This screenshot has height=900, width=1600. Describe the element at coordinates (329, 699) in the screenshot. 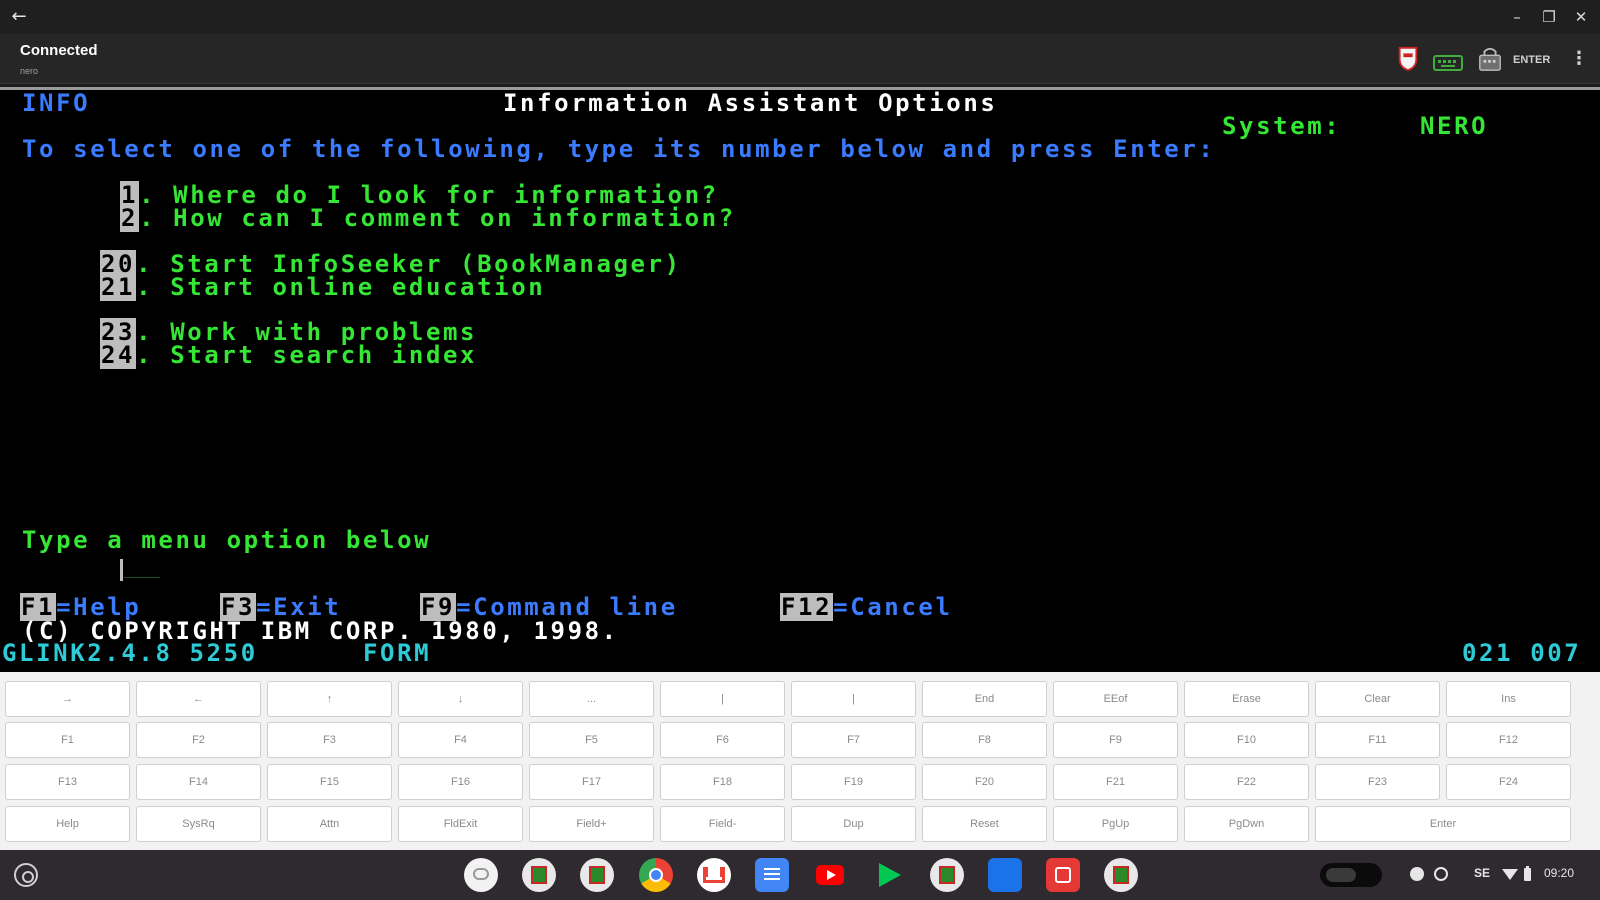

I see `key-: ↑` at that location.